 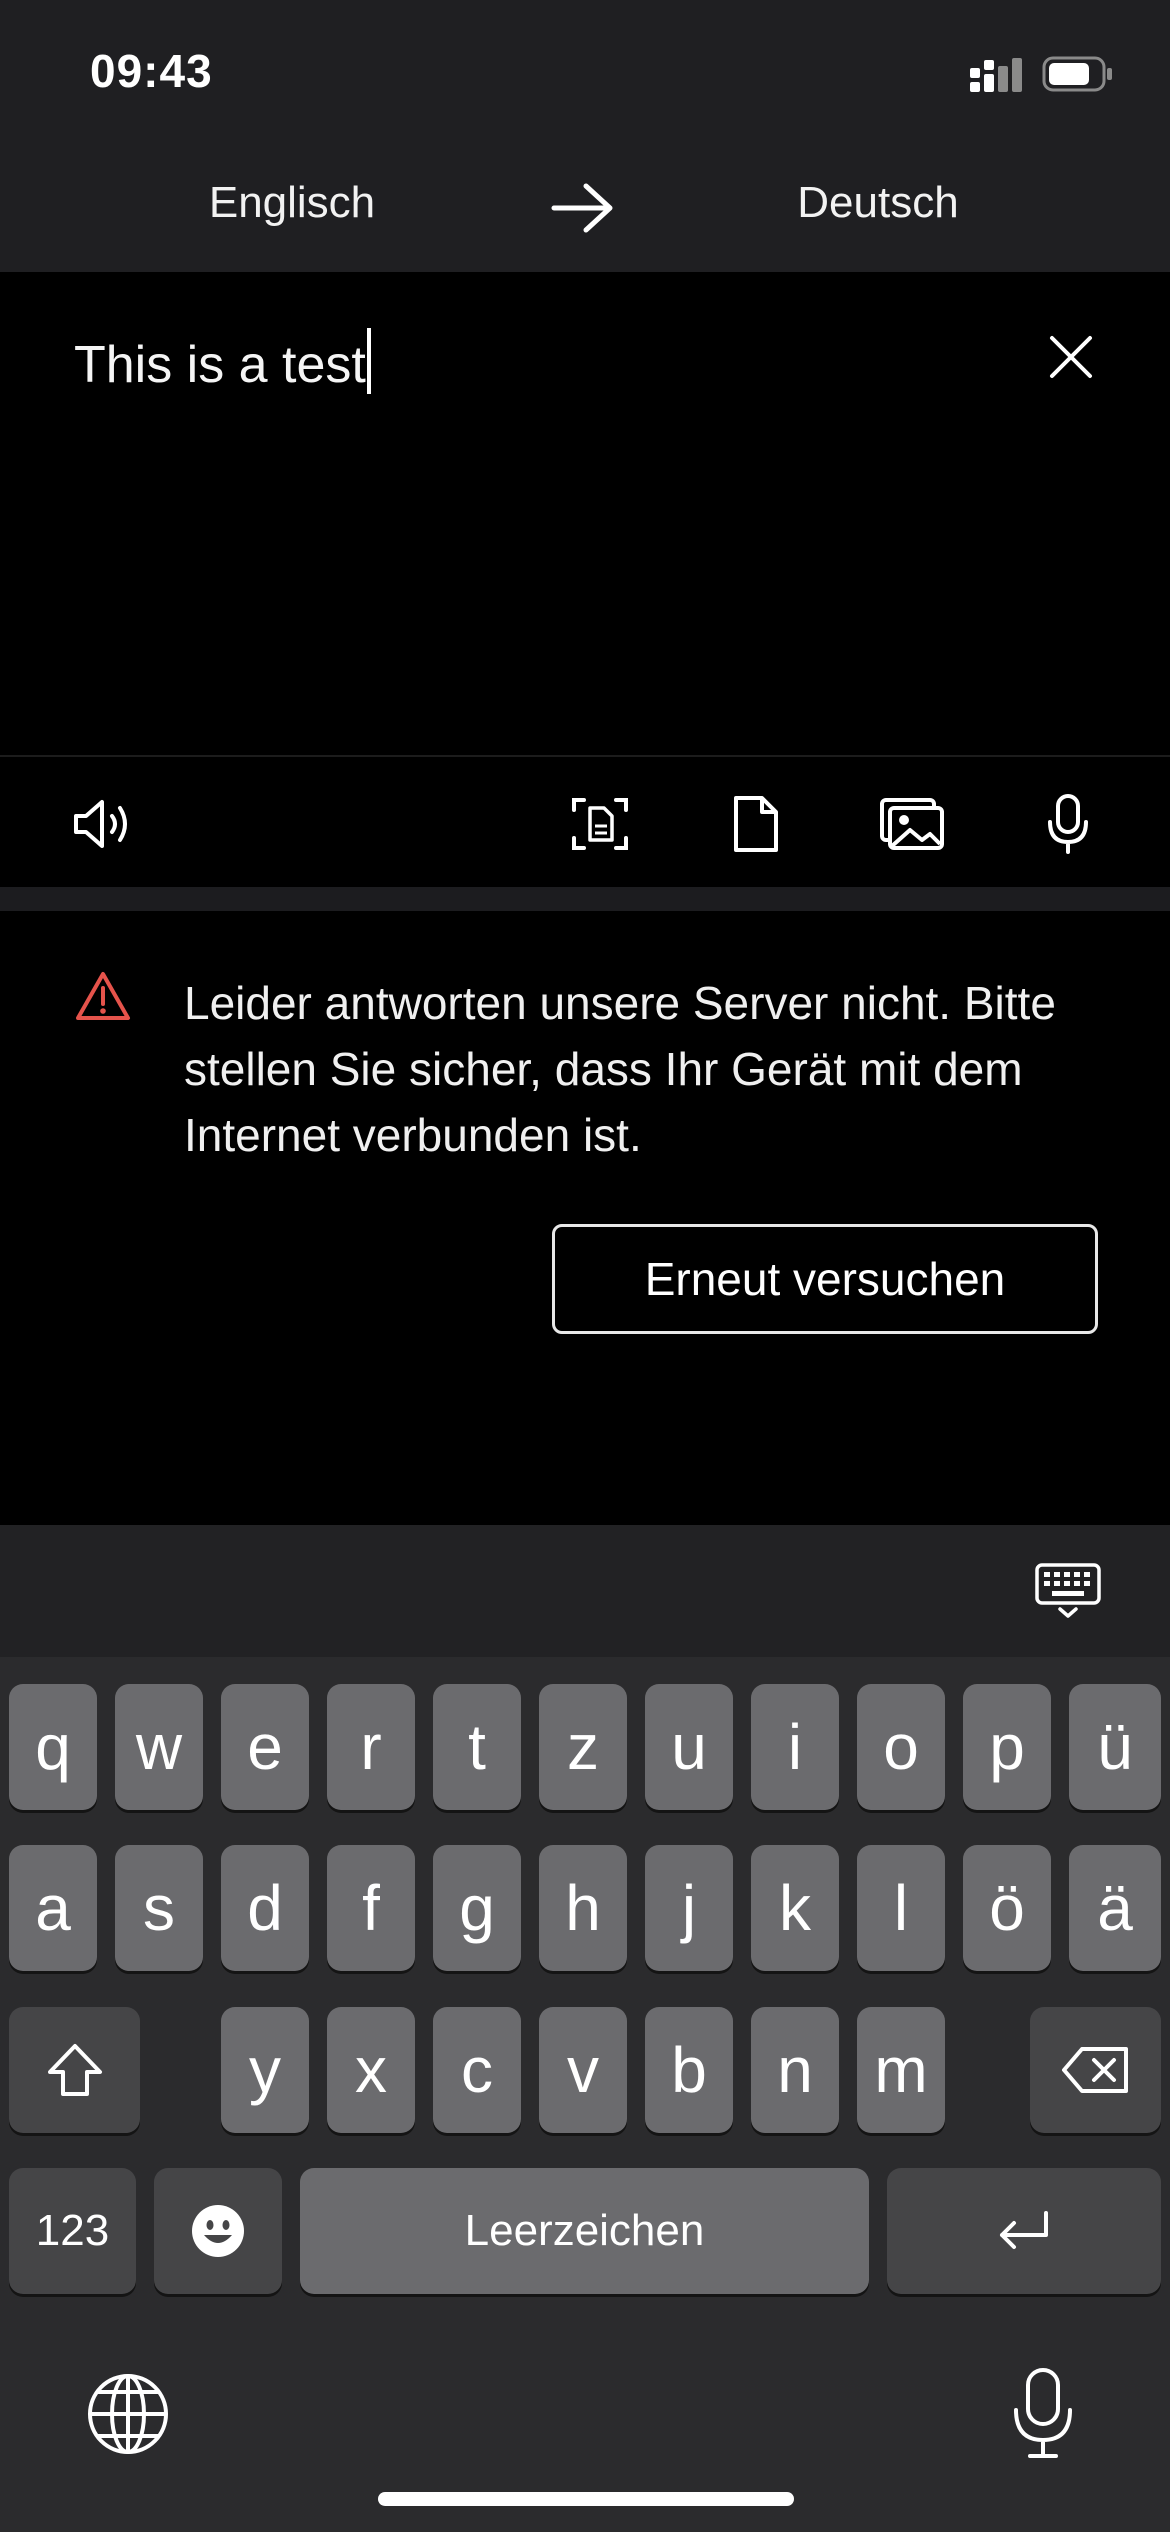 I want to click on battery-icon, so click(x=1078, y=74).